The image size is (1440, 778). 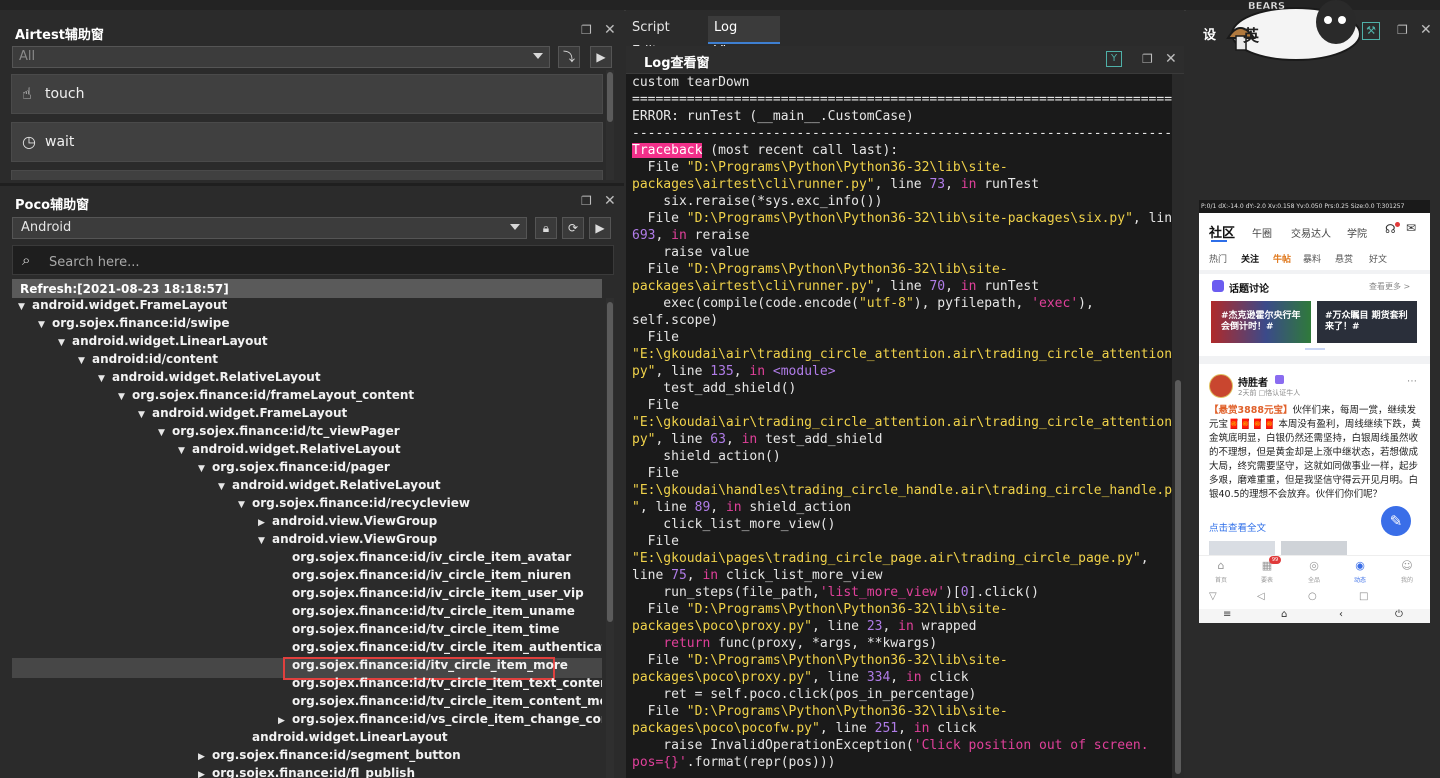 I want to click on record-icon: ▶, so click(x=600, y=228).